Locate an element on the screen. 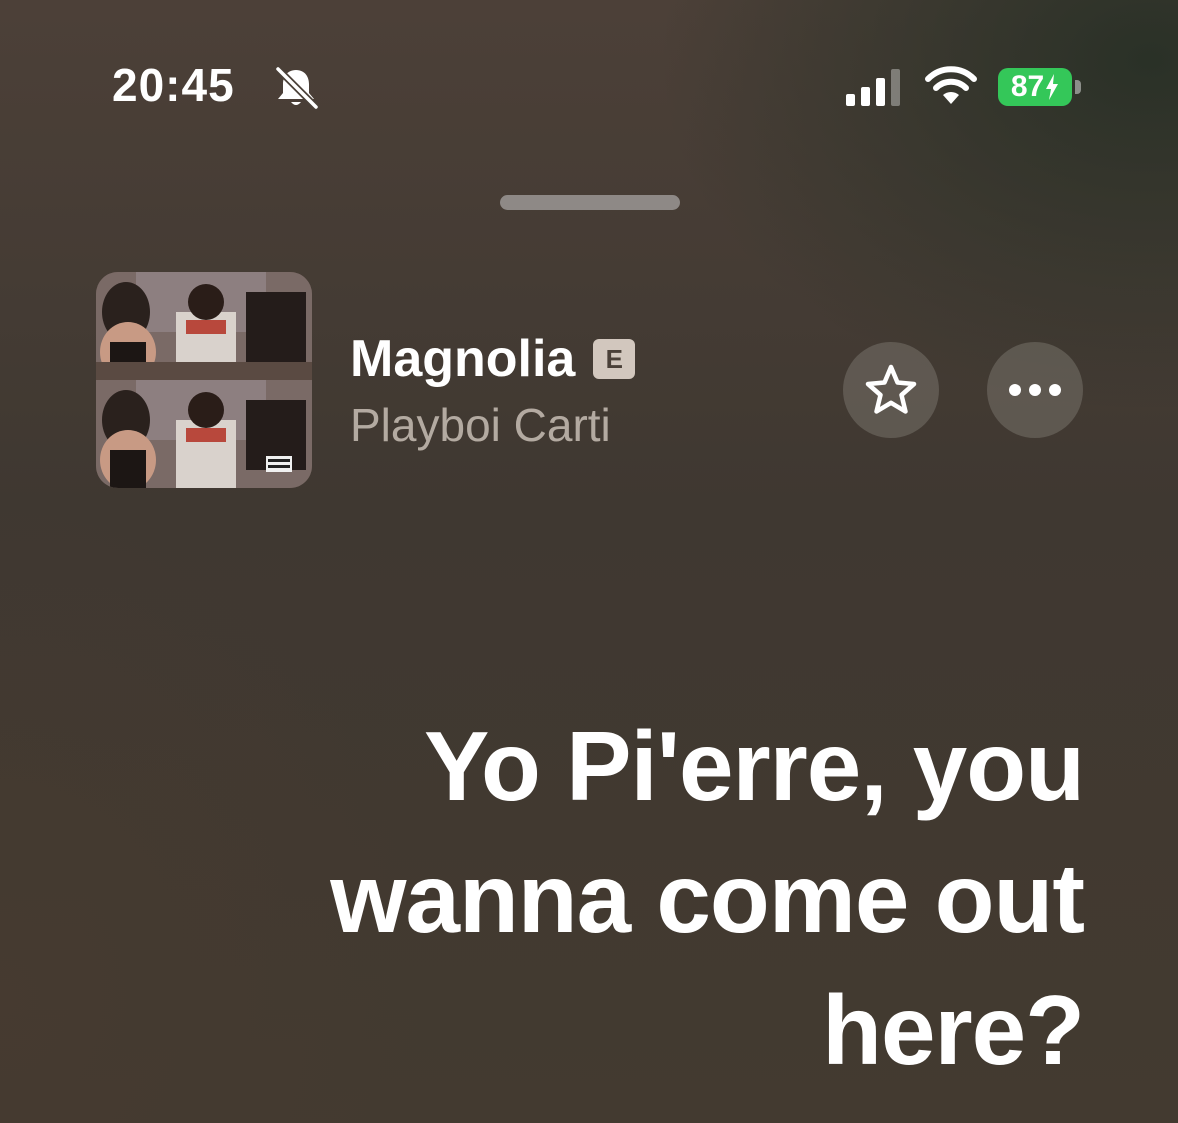 The width and height of the screenshot is (1178, 1123). status-bar: 20:45 87 is located at coordinates (589, 65).